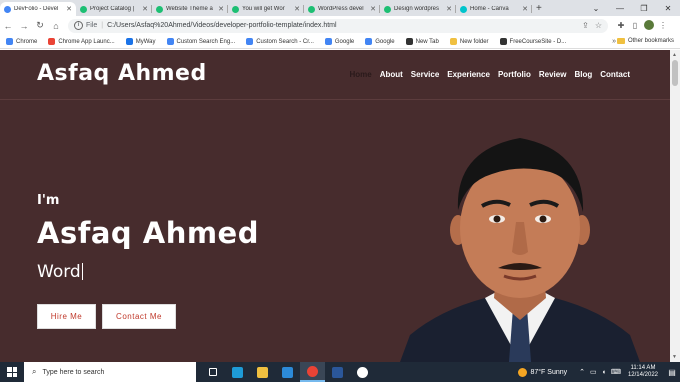  What do you see at coordinates (635, 25) in the screenshot?
I see `side-panel-icon: ▯` at bounding box center [635, 25].